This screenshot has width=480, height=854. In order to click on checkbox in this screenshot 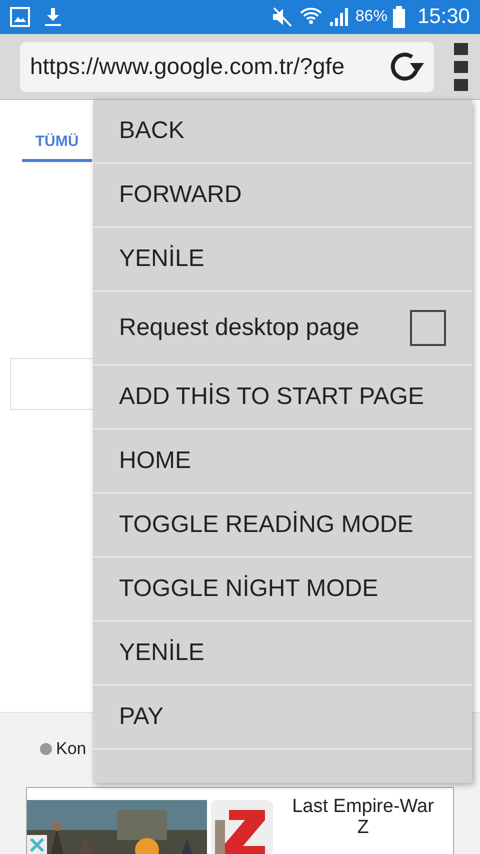, I will do `click(428, 328)`.